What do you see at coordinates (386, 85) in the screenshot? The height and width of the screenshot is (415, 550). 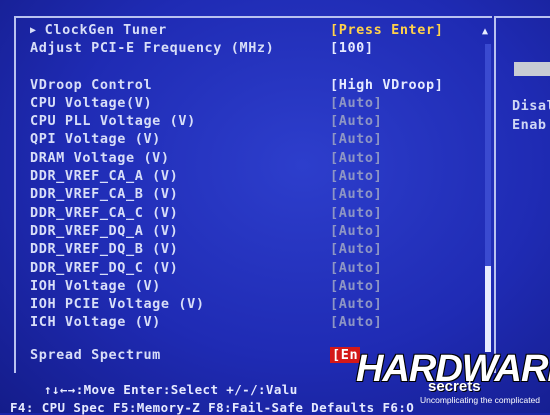 I see `setting-value: [High VDroop]` at bounding box center [386, 85].